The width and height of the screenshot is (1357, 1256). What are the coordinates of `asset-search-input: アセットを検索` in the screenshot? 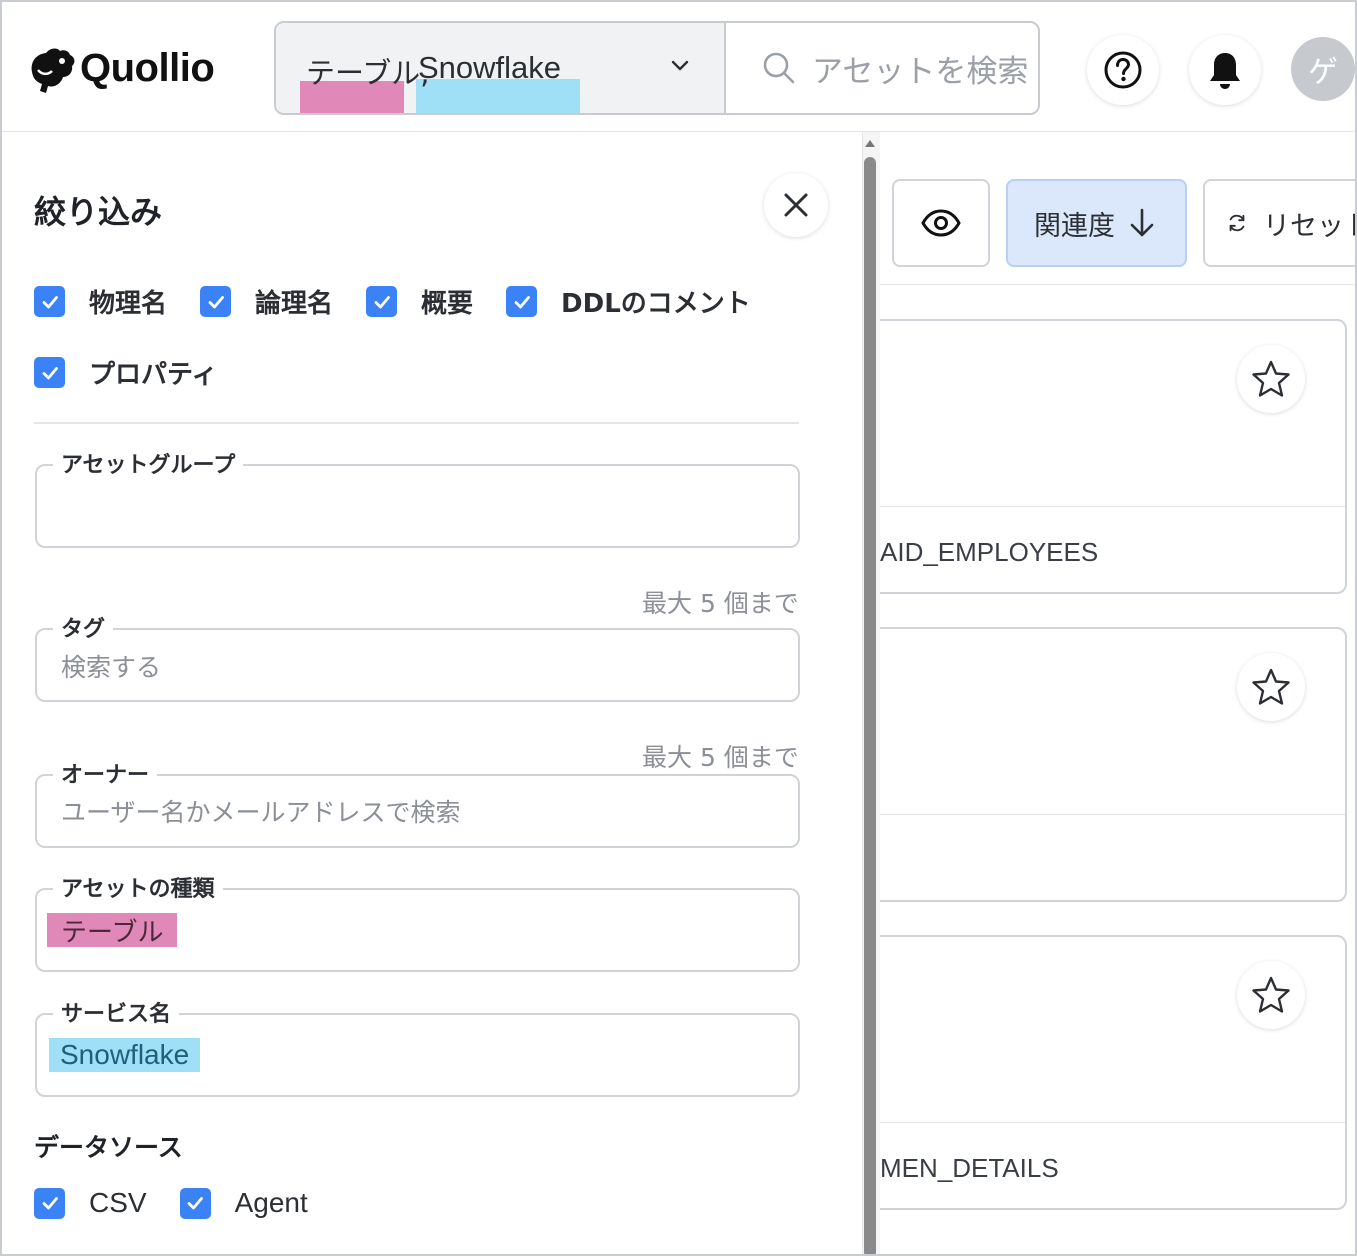 It's located at (883, 68).